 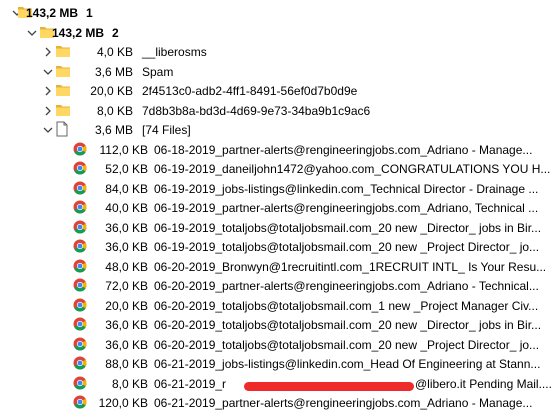 I want to click on node-size: 84,0 KB, so click(x=126, y=188).